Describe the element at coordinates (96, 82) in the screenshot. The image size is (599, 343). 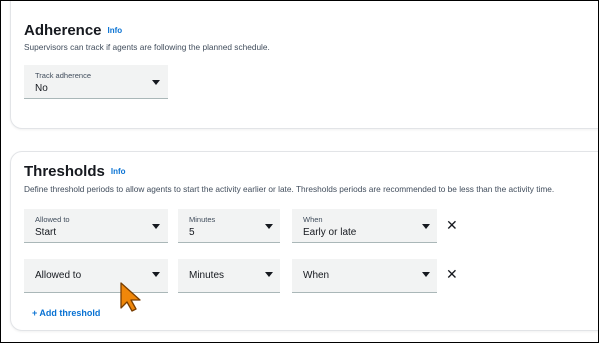
I see `track-adherence-select: Track adherence No` at that location.